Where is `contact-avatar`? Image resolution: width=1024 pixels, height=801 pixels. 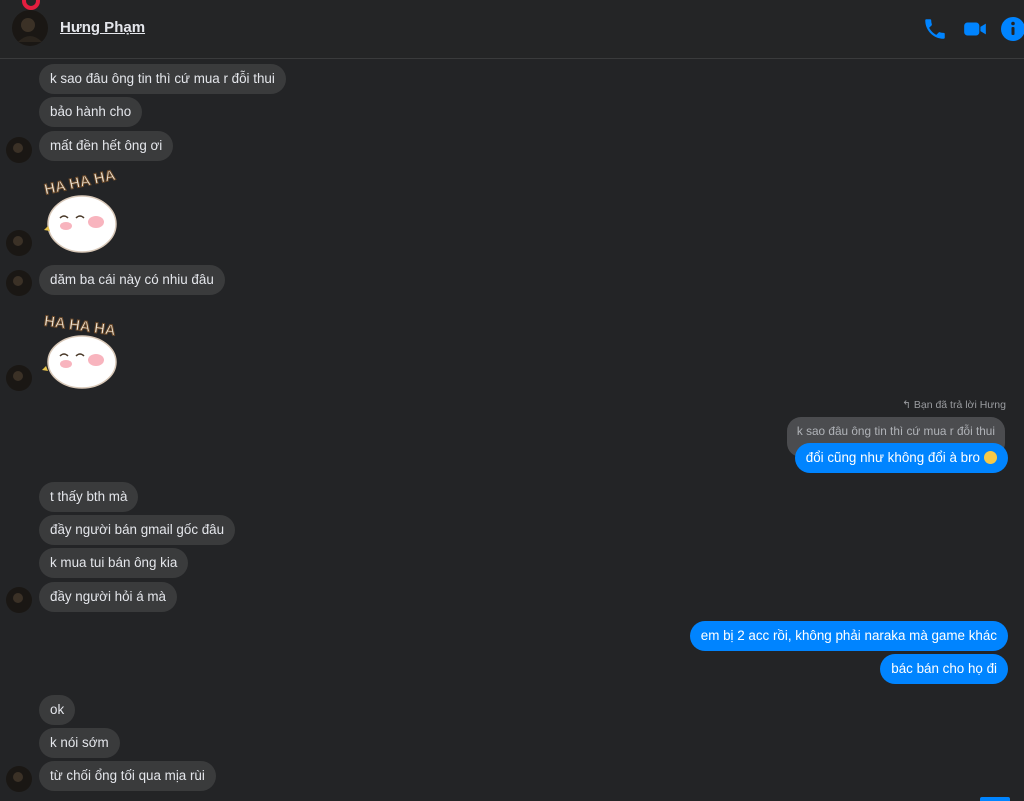 contact-avatar is located at coordinates (30, 28).